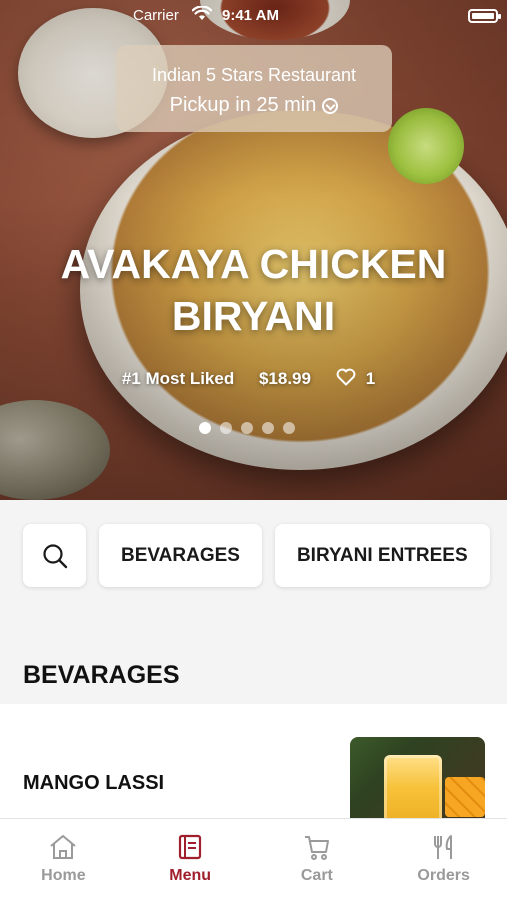 The image size is (507, 900). Describe the element at coordinates (443, 859) in the screenshot. I see `tab-orders: Orders` at that location.